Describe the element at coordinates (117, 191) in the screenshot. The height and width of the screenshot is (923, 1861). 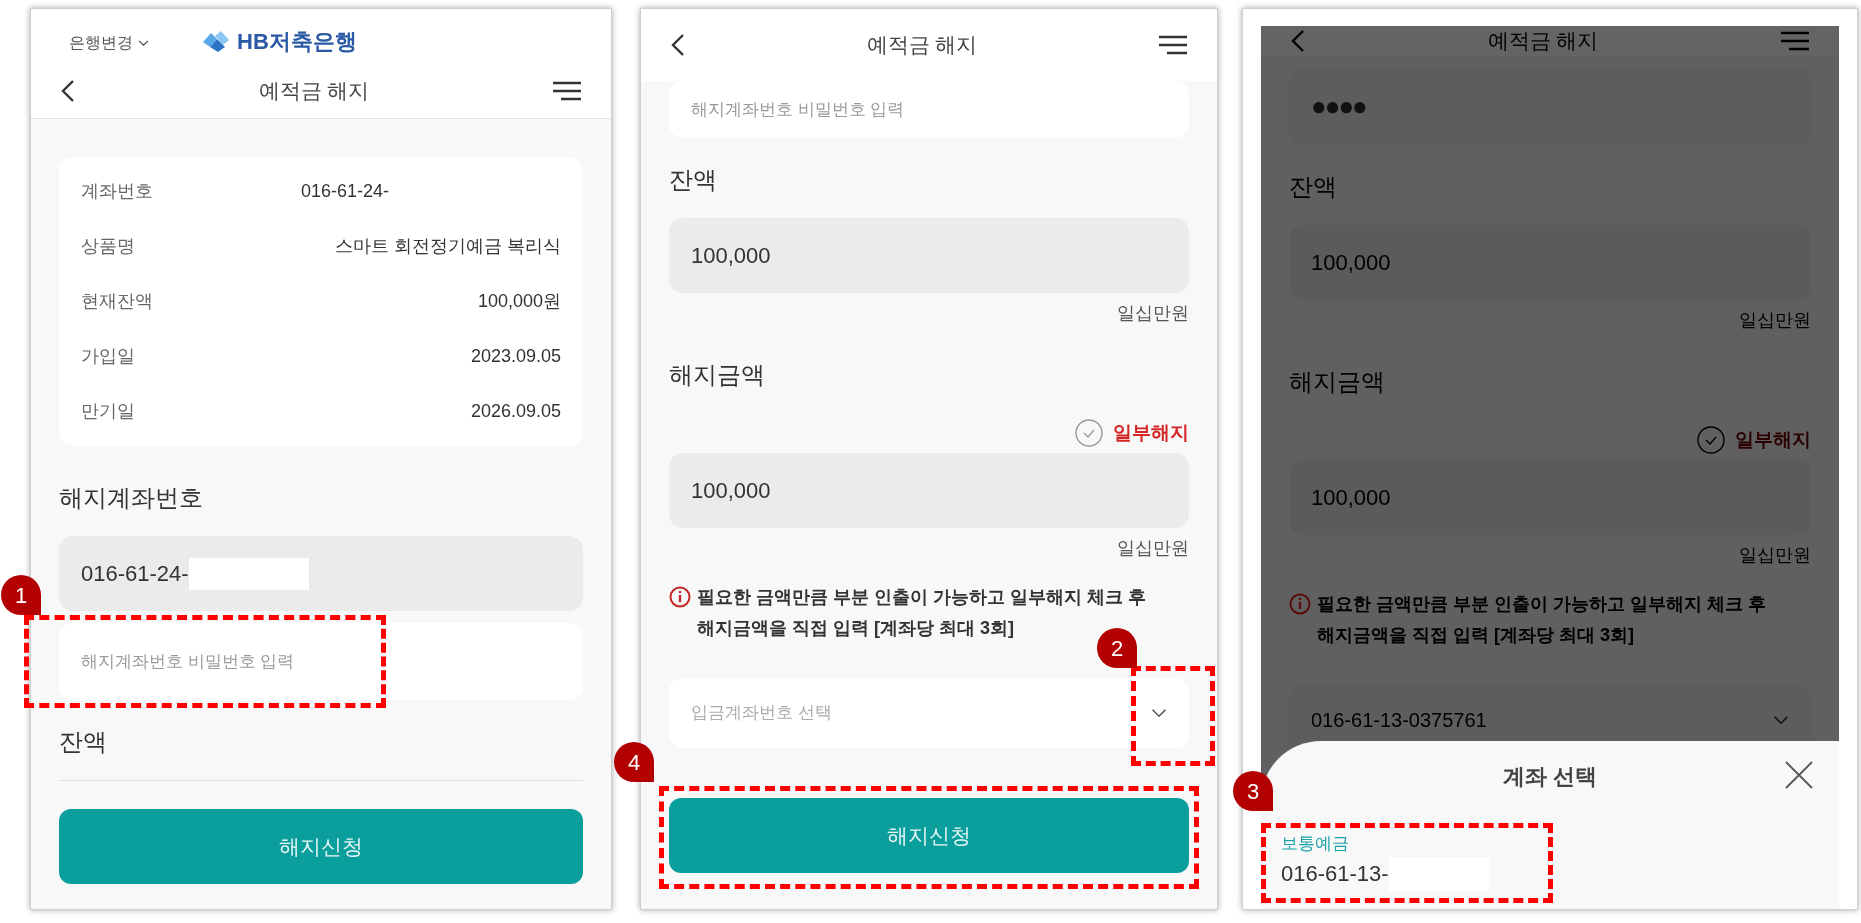
I see `info-label: 계좌번호` at that location.